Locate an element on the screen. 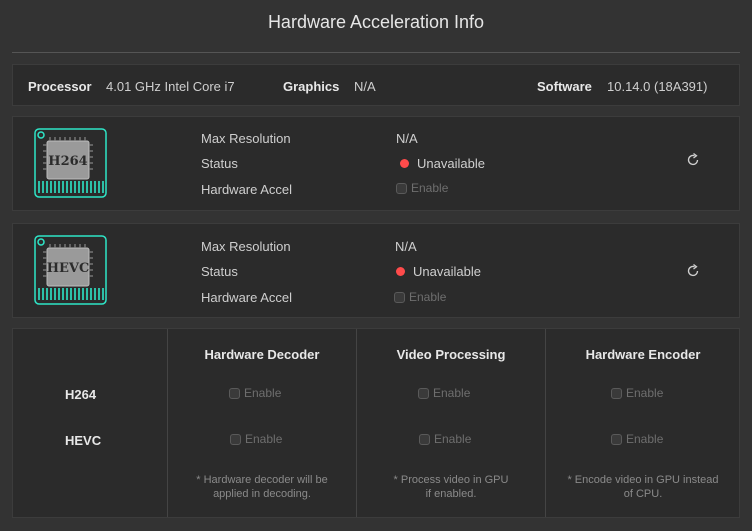  col-header-hardware-decoder: Hardware Decoder is located at coordinates (262, 354).